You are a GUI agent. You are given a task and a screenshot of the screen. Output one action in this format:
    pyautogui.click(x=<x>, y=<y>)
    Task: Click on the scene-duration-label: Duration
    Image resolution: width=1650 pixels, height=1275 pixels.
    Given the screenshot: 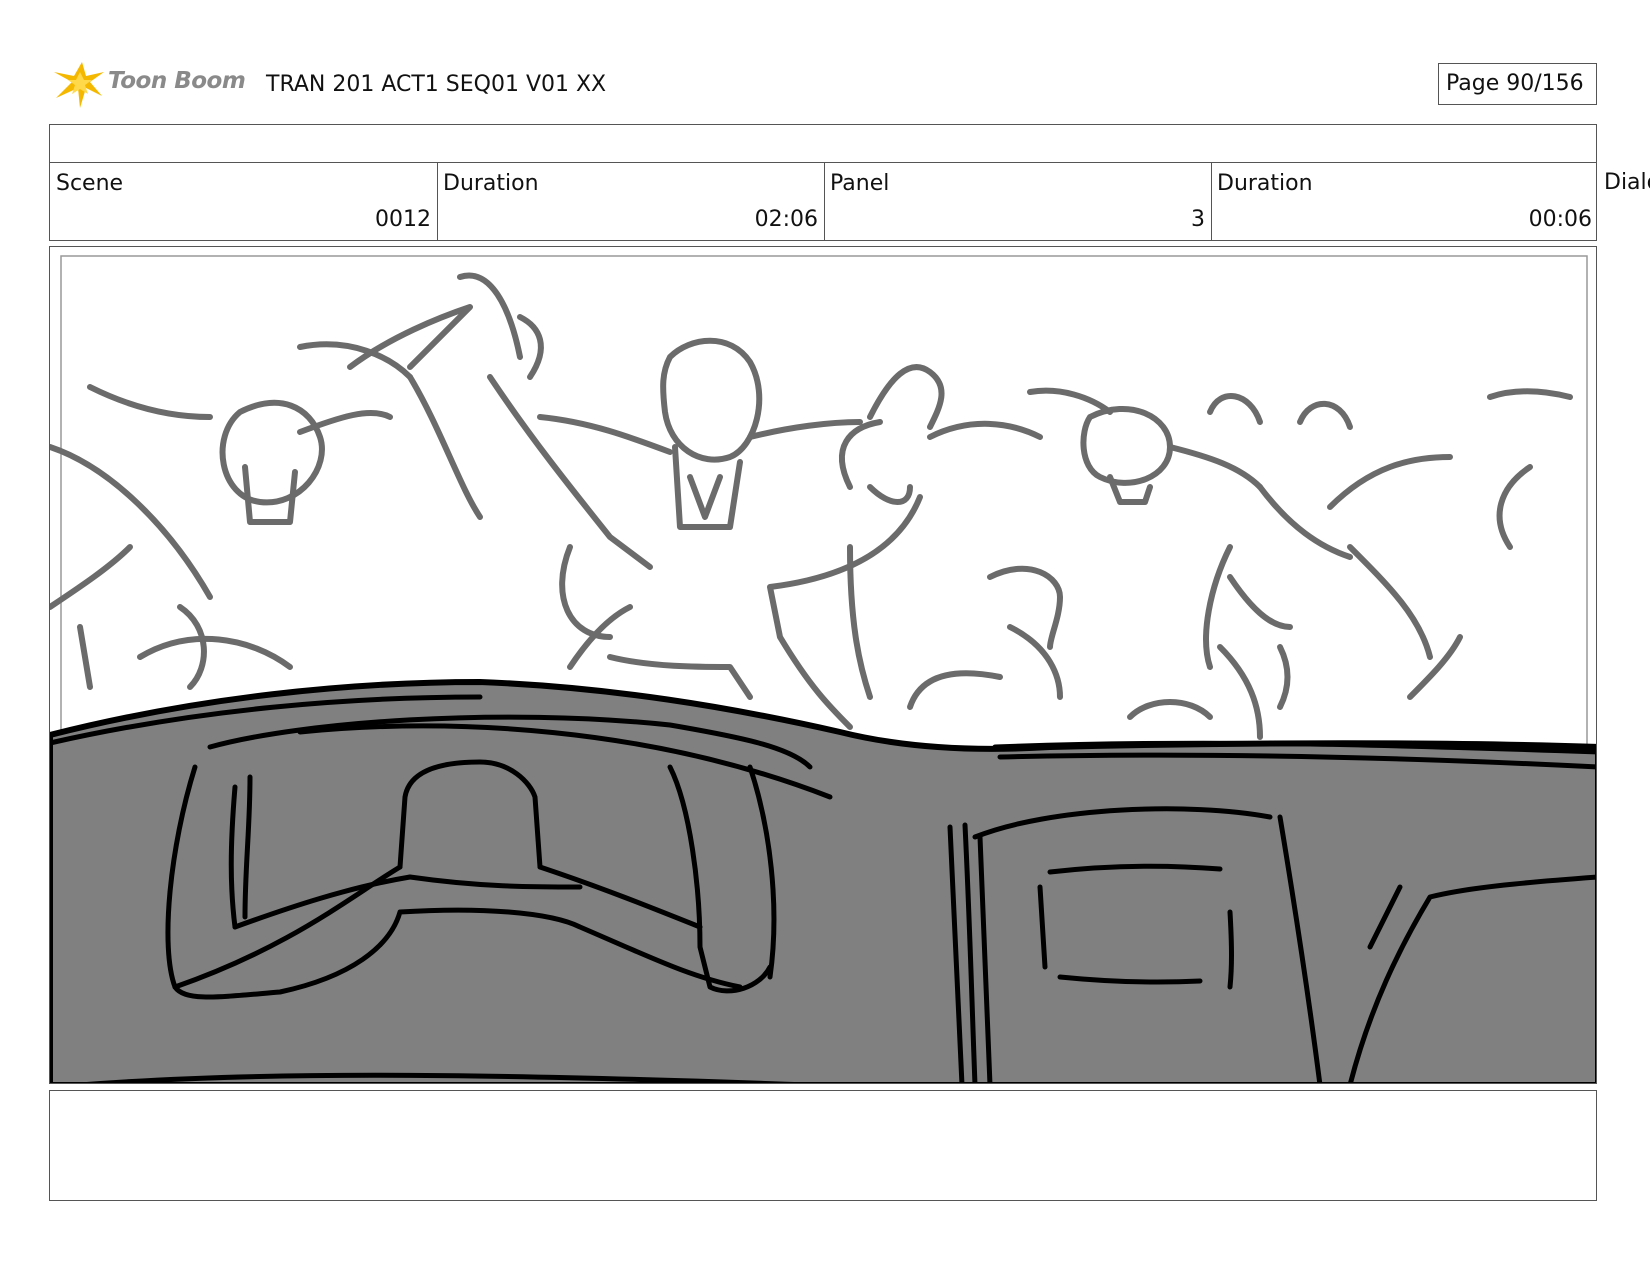 What is the action you would take?
    pyautogui.click(x=491, y=183)
    